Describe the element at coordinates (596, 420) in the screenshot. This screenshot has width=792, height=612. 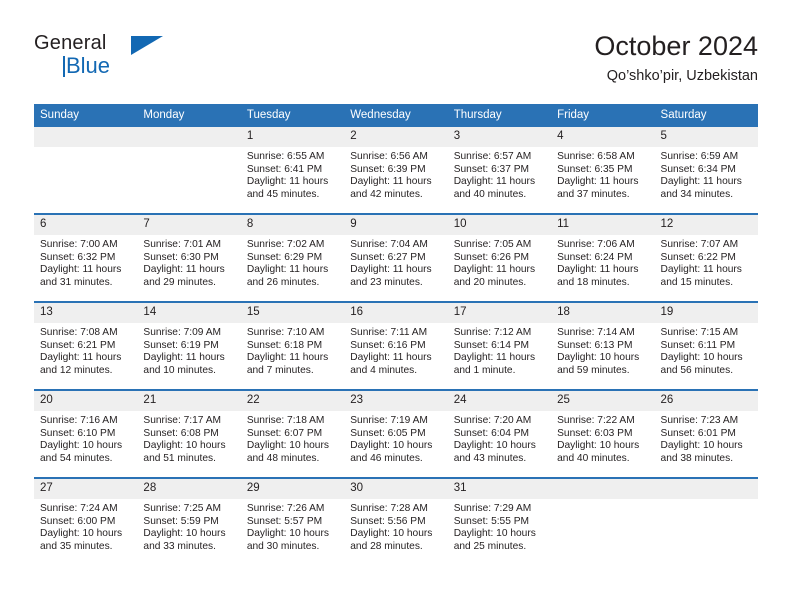
I see `sunrise-time: Sunrise: 7:22 AM` at that location.